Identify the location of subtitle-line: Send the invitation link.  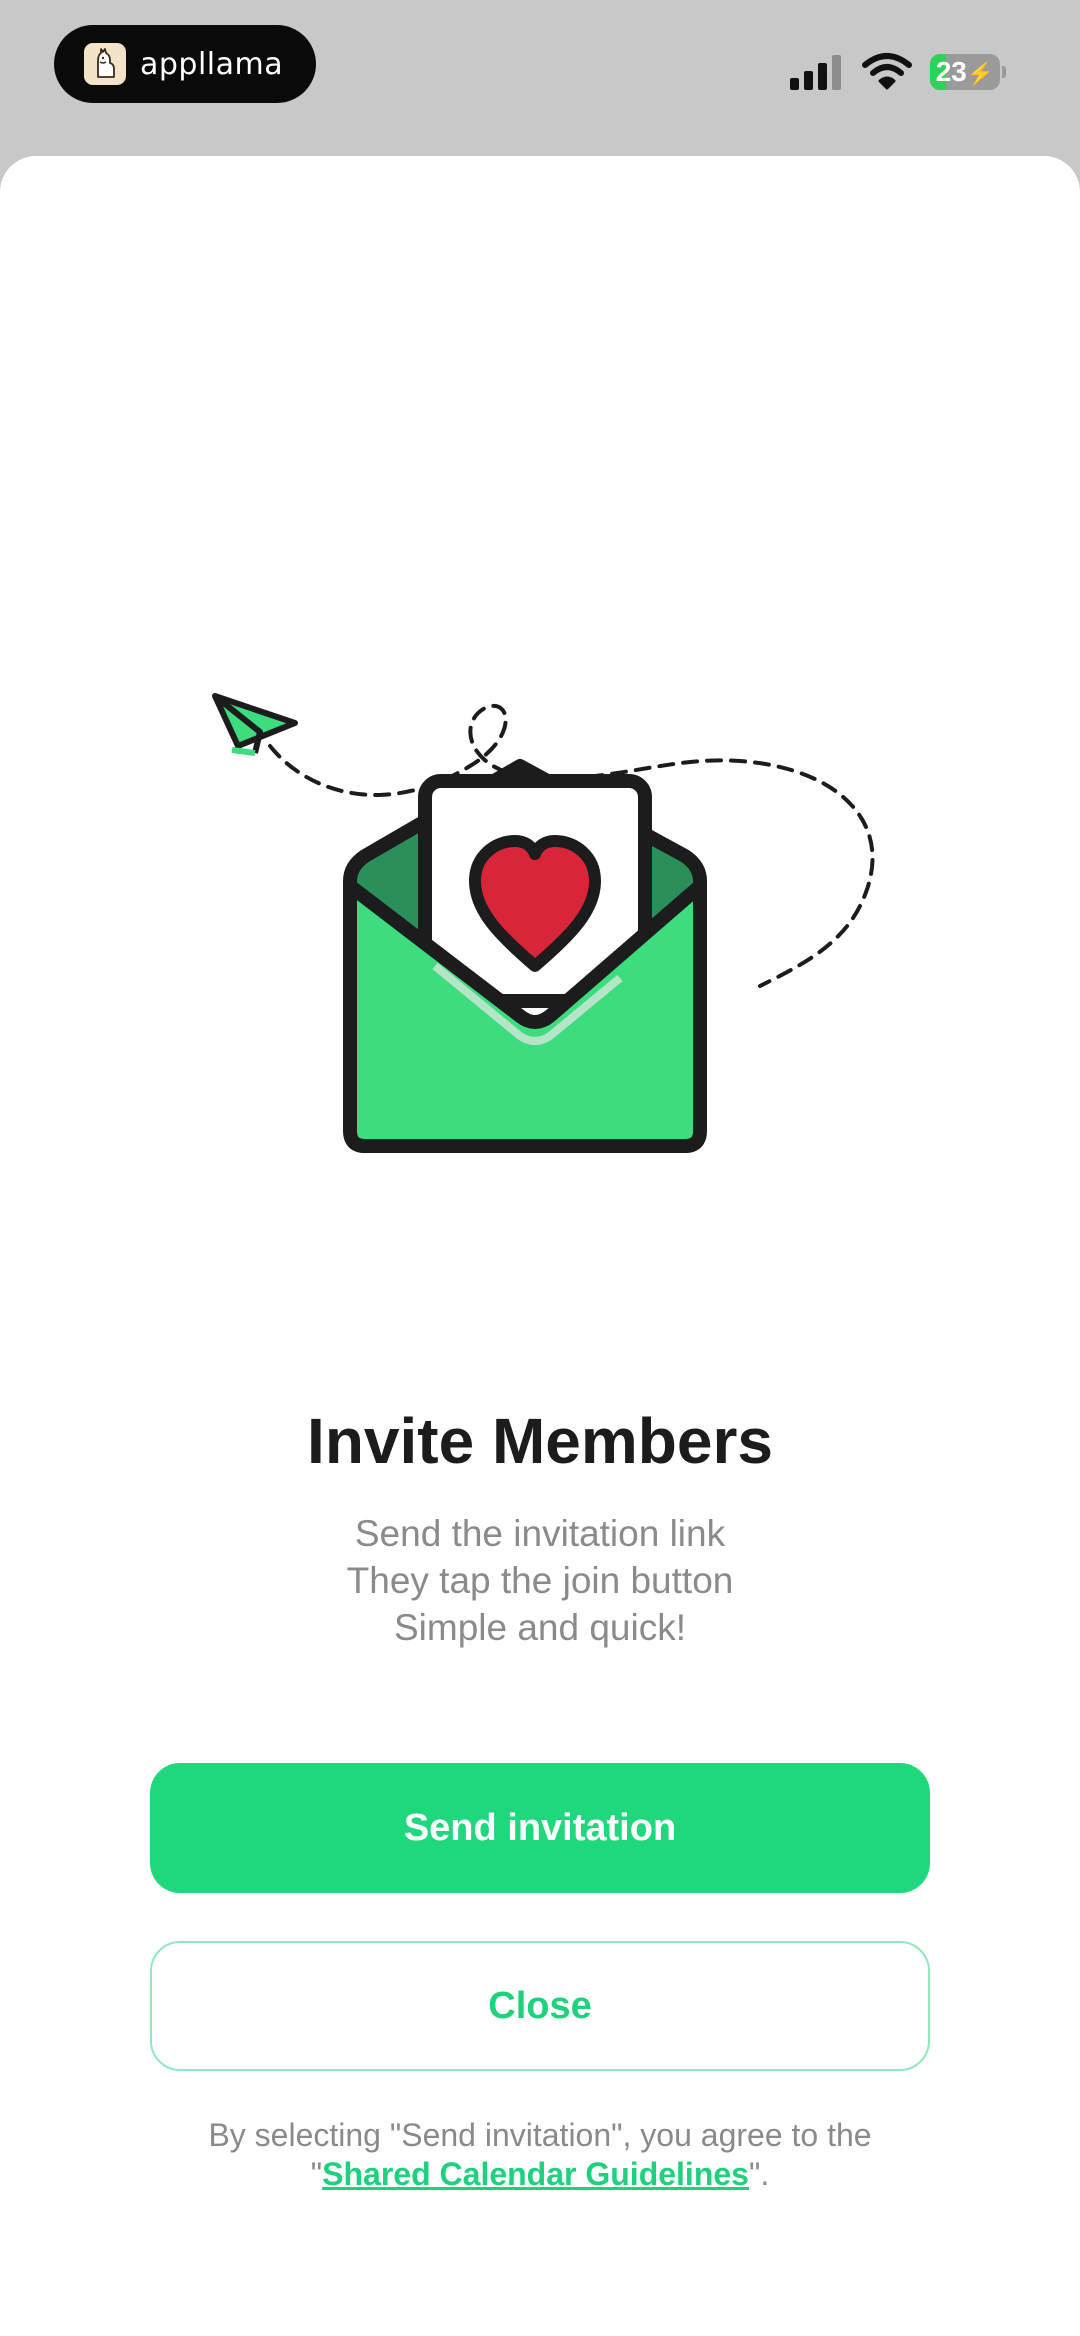
(540, 1533).